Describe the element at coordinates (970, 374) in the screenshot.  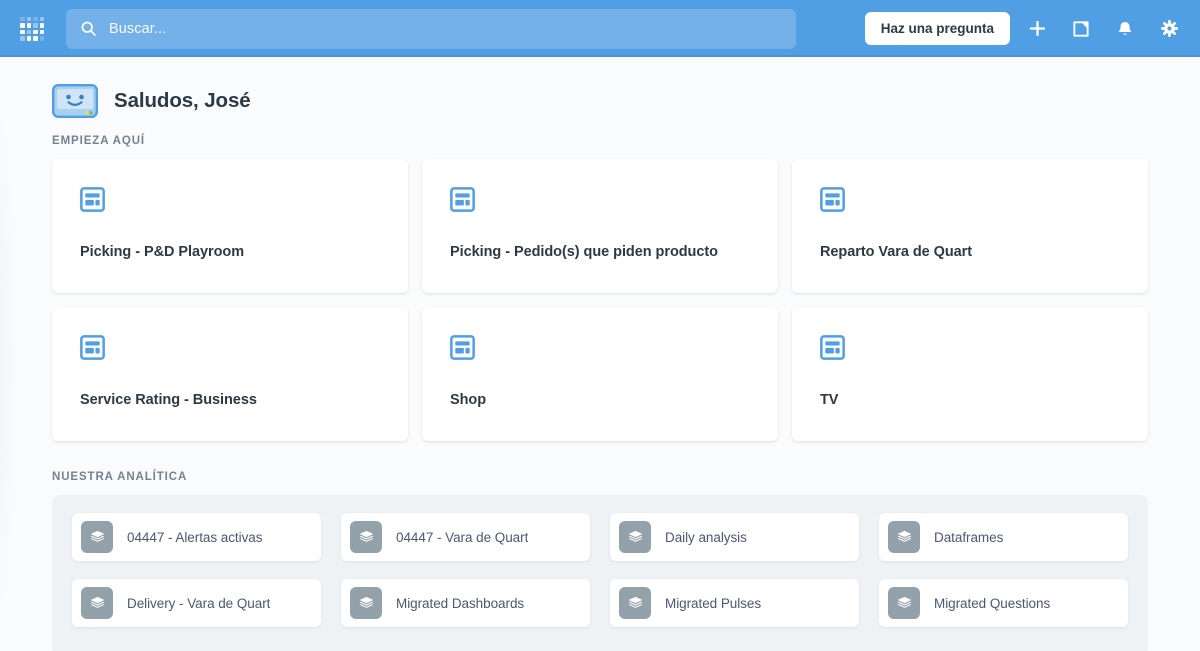
I see `dashboard-card: TV` at that location.